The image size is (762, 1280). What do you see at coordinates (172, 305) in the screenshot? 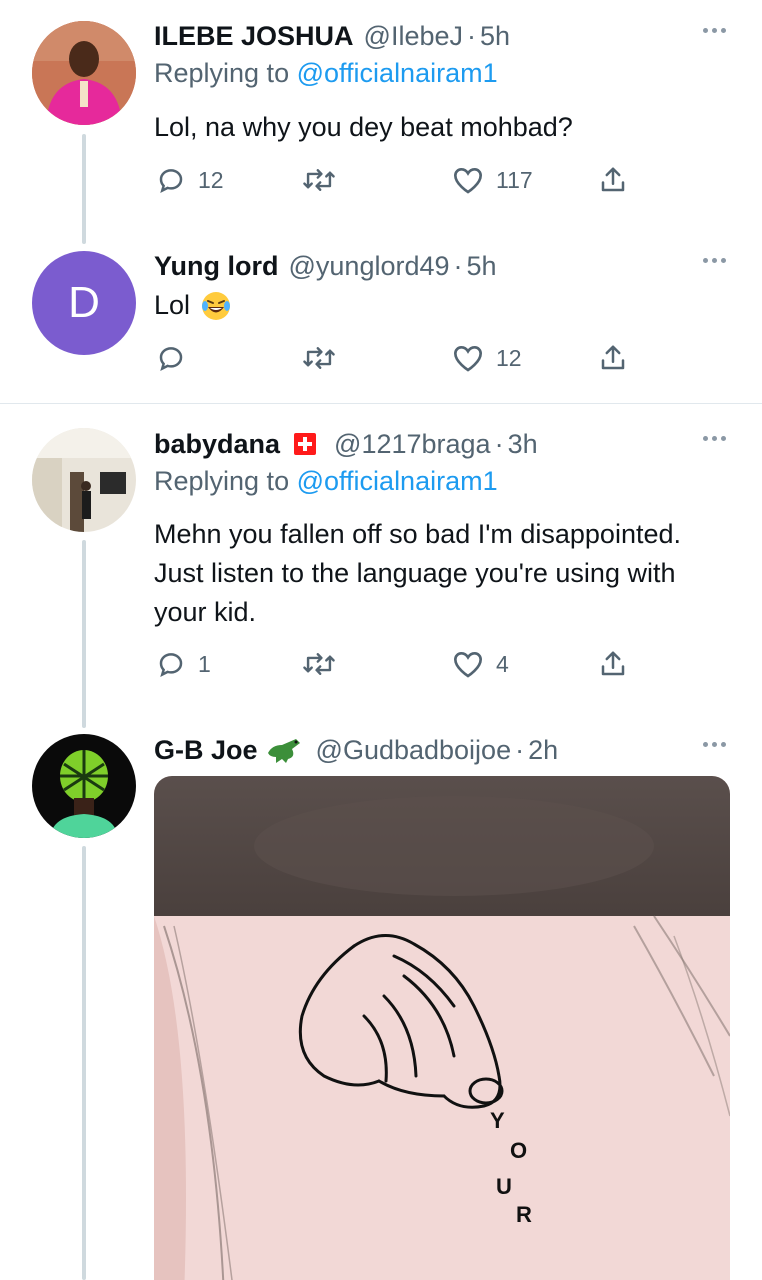
I see `tweet-text-content: Lol` at bounding box center [172, 305].